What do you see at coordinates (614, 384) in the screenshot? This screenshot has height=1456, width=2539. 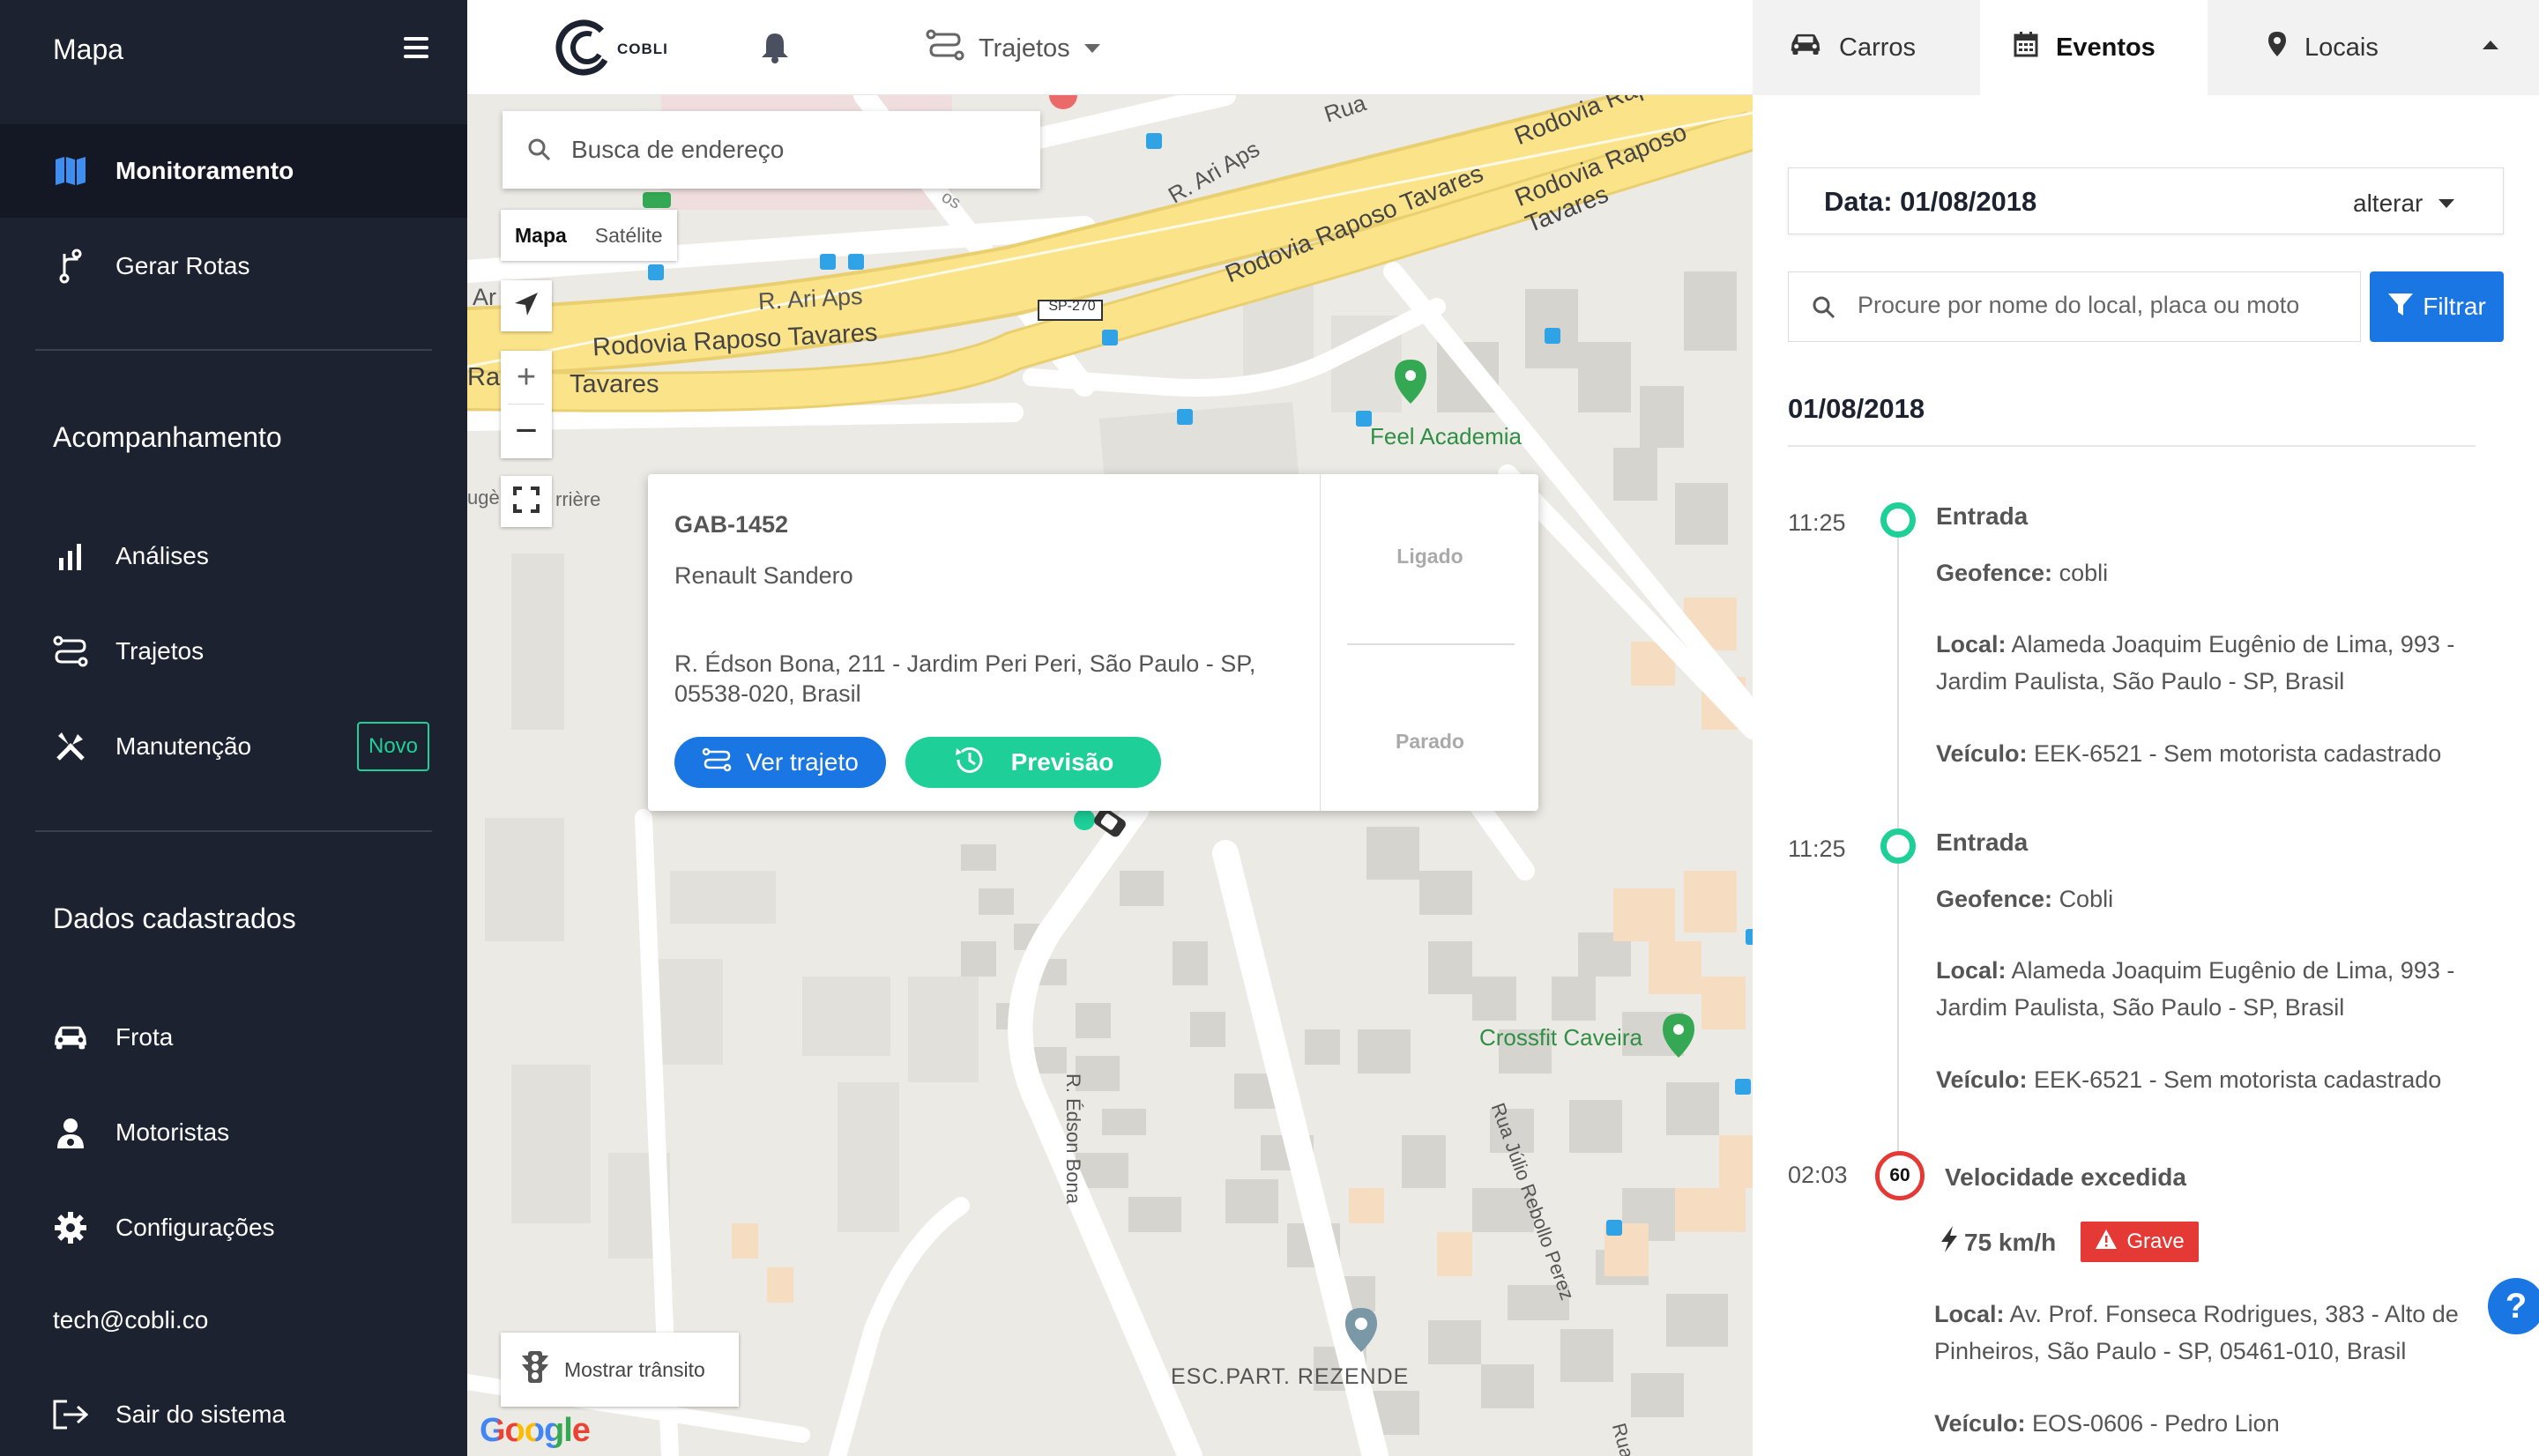 I see `map-label-tavares: Tavares` at bounding box center [614, 384].